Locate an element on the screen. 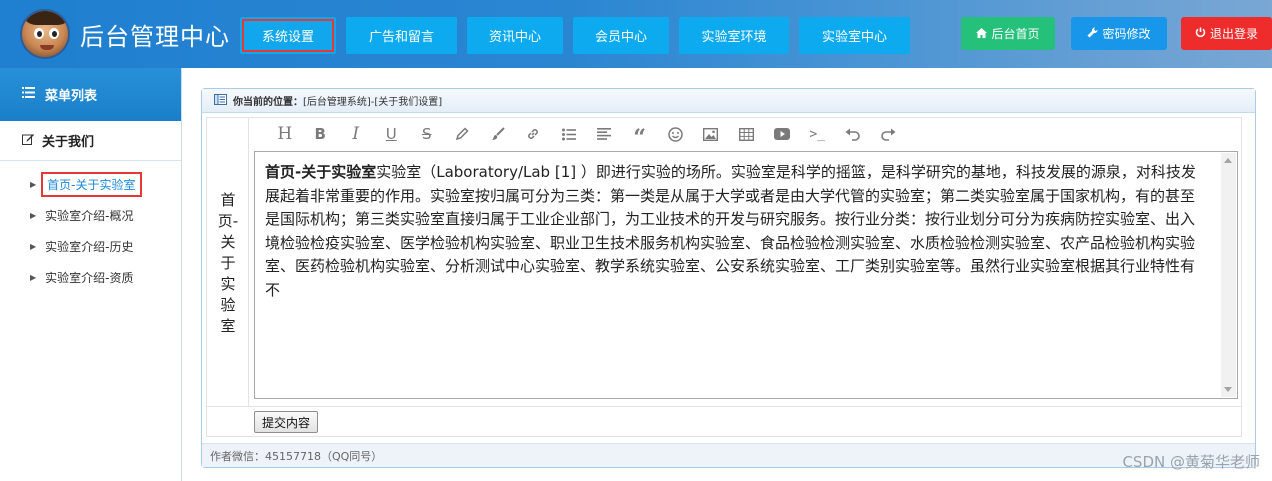 Image resolution: width=1272 pixels, height=481 pixels. nav-label: 实验室环境 is located at coordinates (734, 37).